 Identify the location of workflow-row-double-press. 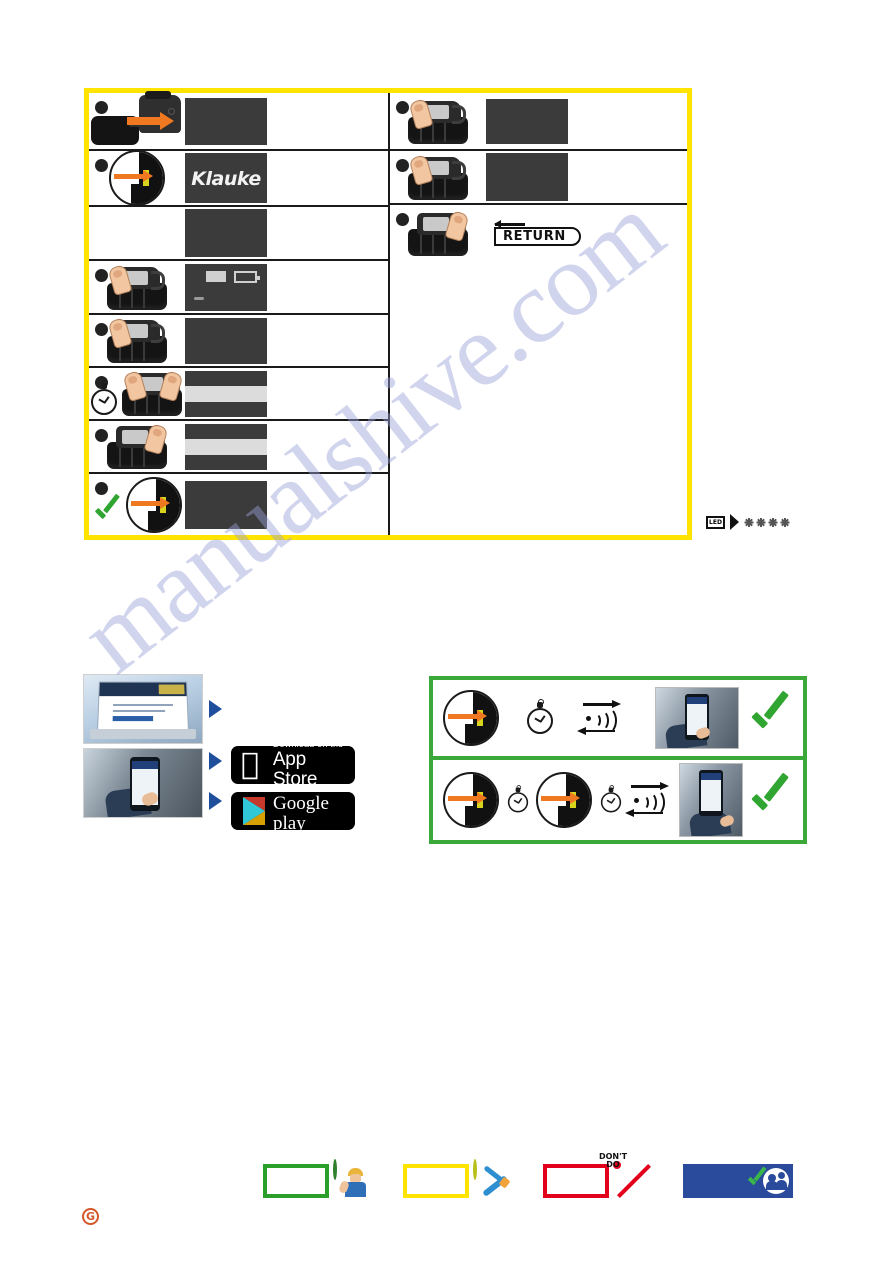
(618, 802).